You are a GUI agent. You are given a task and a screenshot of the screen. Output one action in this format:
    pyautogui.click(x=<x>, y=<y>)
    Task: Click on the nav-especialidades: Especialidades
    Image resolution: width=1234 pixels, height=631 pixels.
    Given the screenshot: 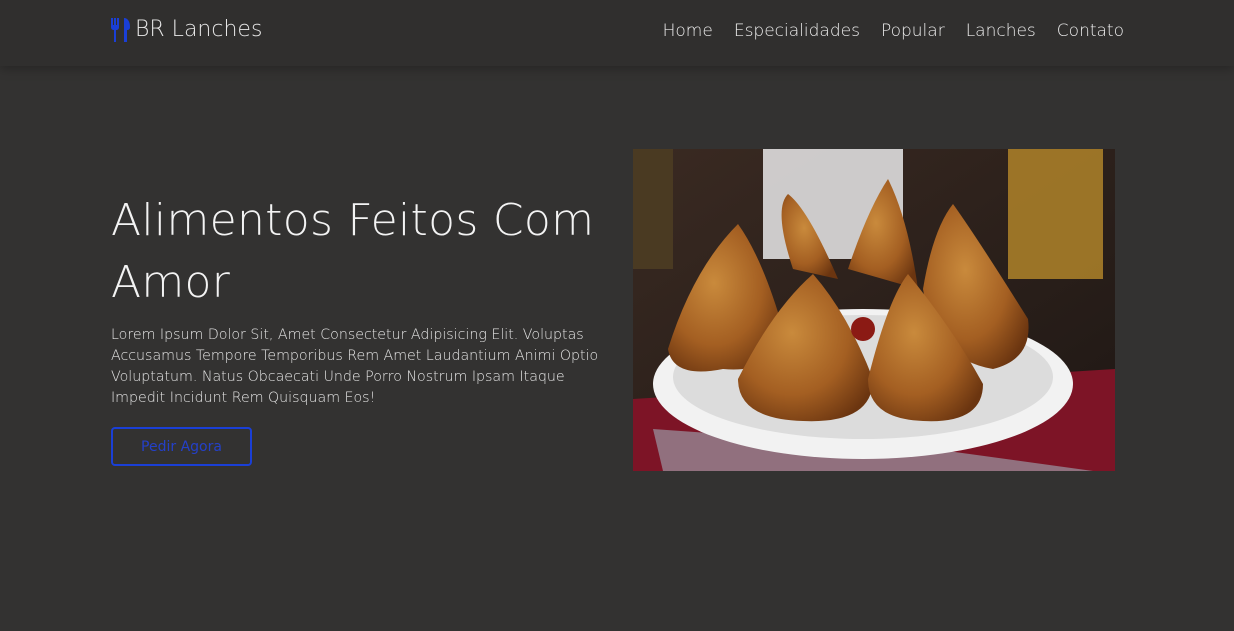 What is the action you would take?
    pyautogui.click(x=797, y=31)
    